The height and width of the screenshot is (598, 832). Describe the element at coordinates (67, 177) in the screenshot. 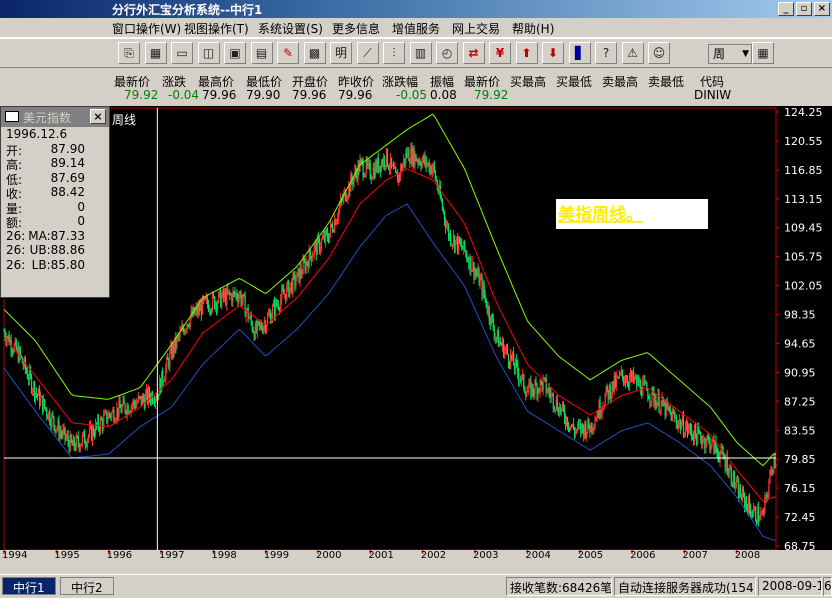

I see `info-value: 87.69` at that location.